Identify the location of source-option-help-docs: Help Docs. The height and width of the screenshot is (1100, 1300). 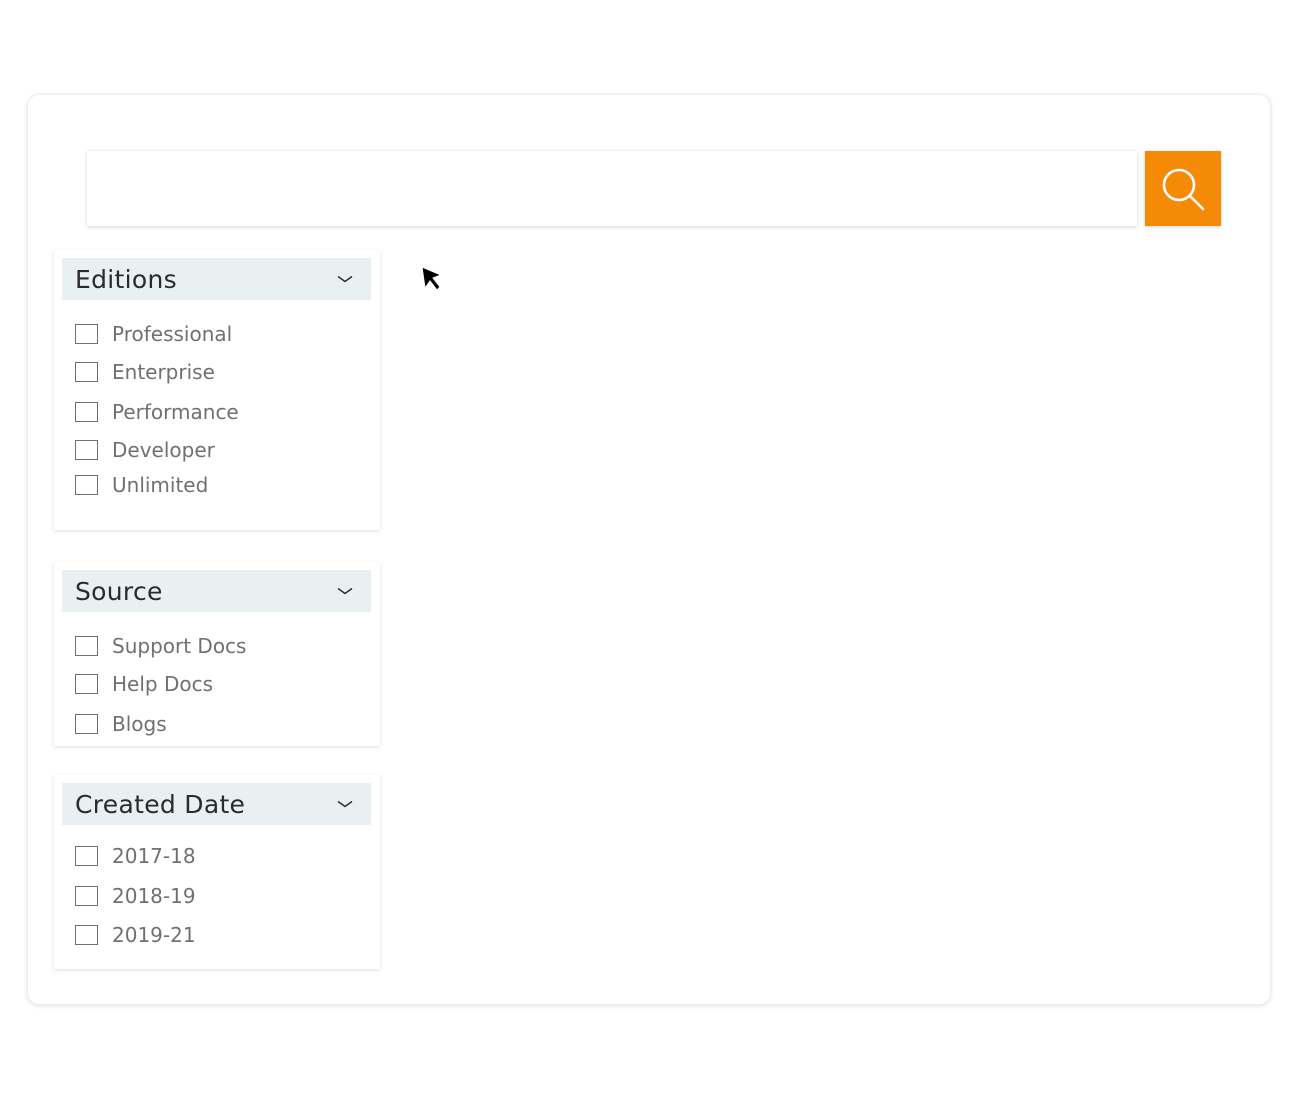
(144, 684).